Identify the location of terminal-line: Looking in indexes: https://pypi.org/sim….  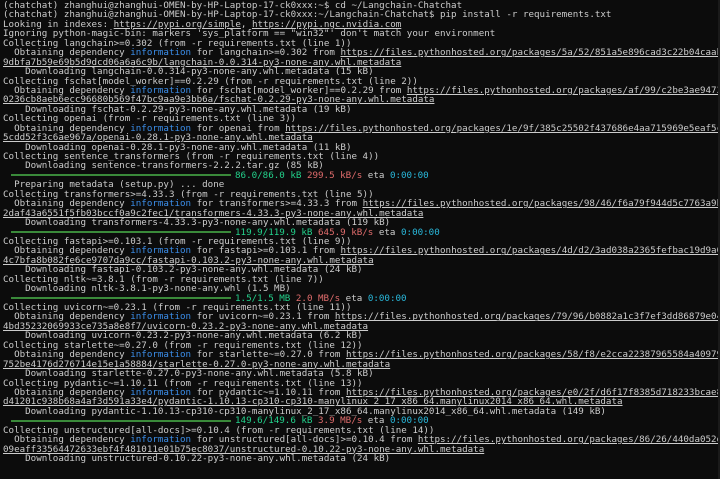
(360, 24).